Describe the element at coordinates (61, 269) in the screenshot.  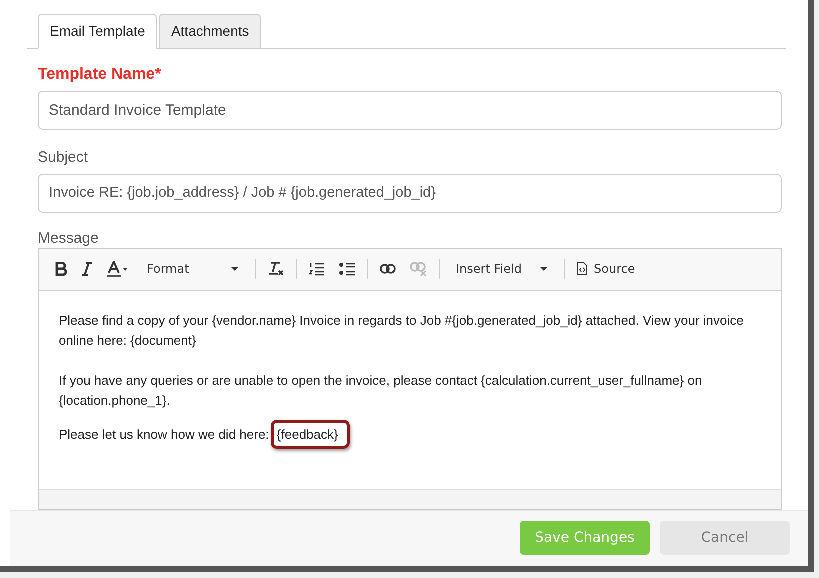
I see `bold-icon` at that location.